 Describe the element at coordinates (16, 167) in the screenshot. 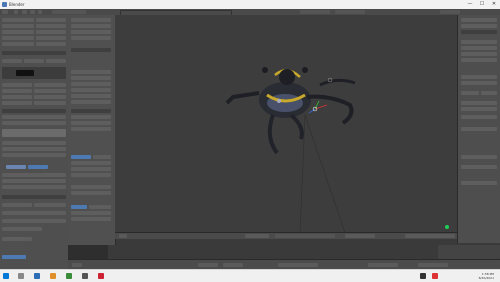

I see `selected-field` at that location.